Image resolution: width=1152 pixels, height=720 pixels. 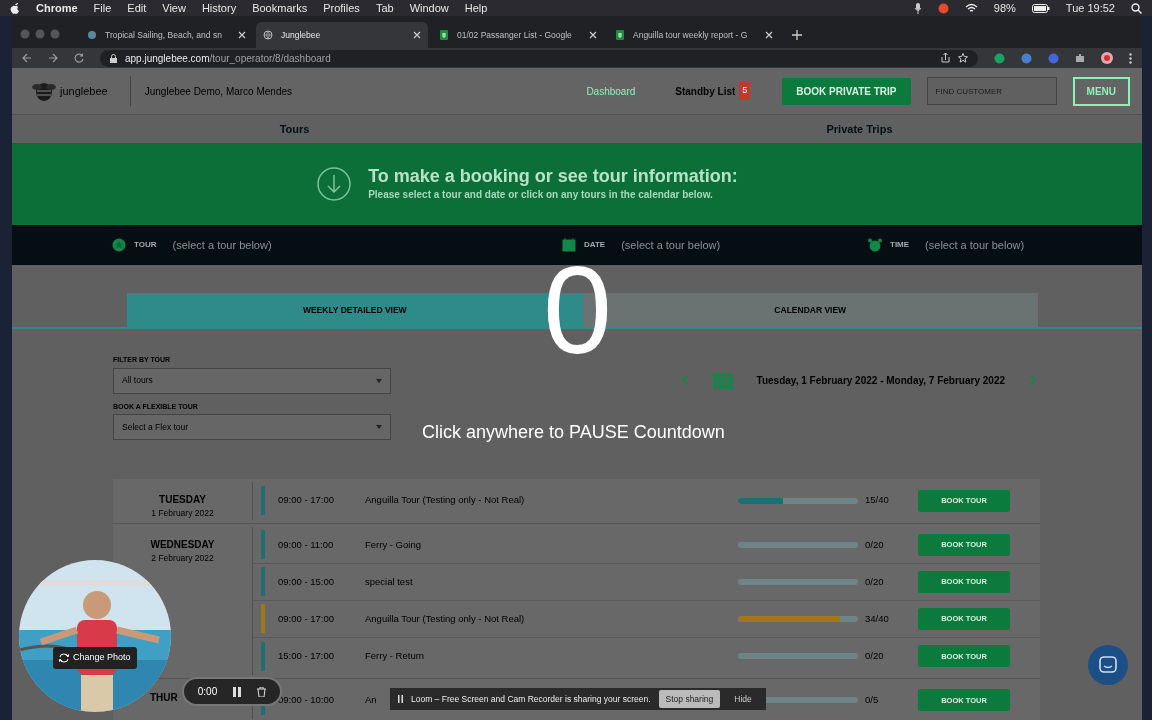 What do you see at coordinates (95, 658) in the screenshot?
I see `change-photo-button: Change Photo` at bounding box center [95, 658].